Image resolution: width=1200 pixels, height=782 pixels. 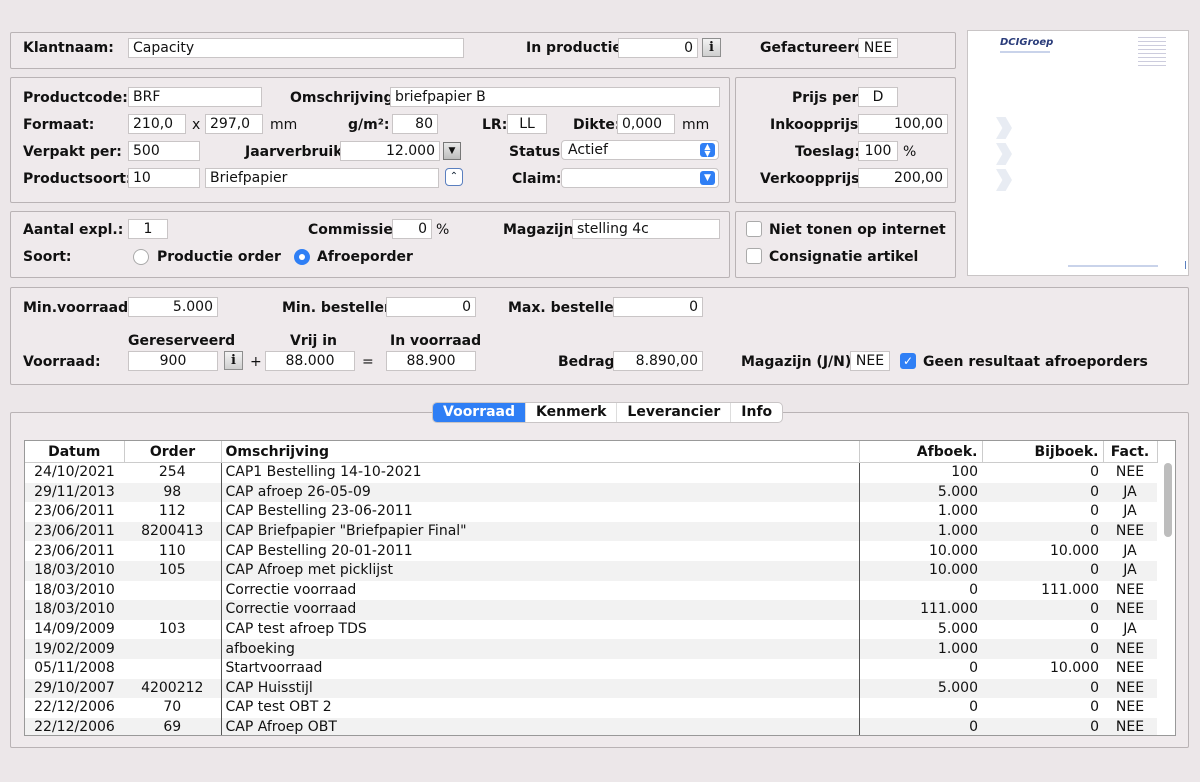 I want to click on table-row: 22/12/2006 69 CAP Afroep OBT 0 0 NEE, so click(x=591, y=726).